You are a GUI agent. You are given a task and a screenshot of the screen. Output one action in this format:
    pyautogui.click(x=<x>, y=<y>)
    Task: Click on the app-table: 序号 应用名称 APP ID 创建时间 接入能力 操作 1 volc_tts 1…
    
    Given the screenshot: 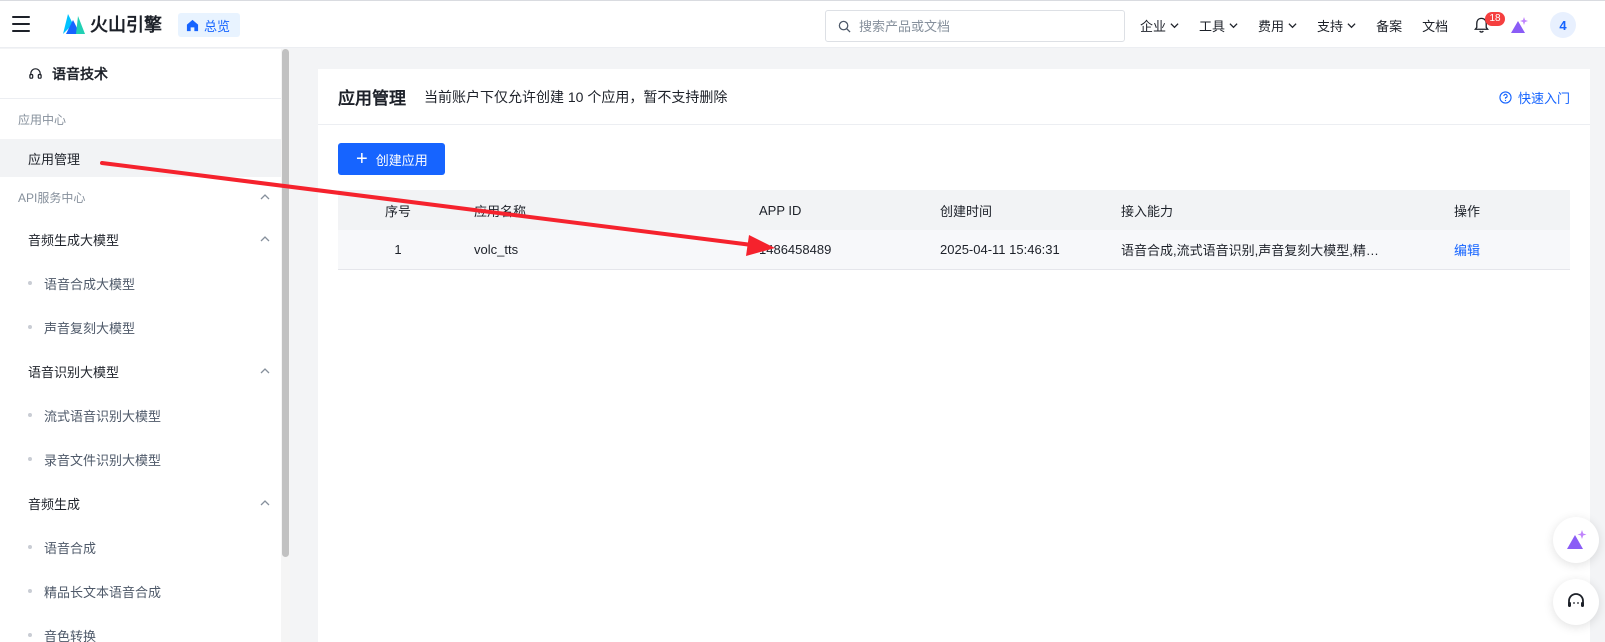 What is the action you would take?
    pyautogui.click(x=954, y=230)
    